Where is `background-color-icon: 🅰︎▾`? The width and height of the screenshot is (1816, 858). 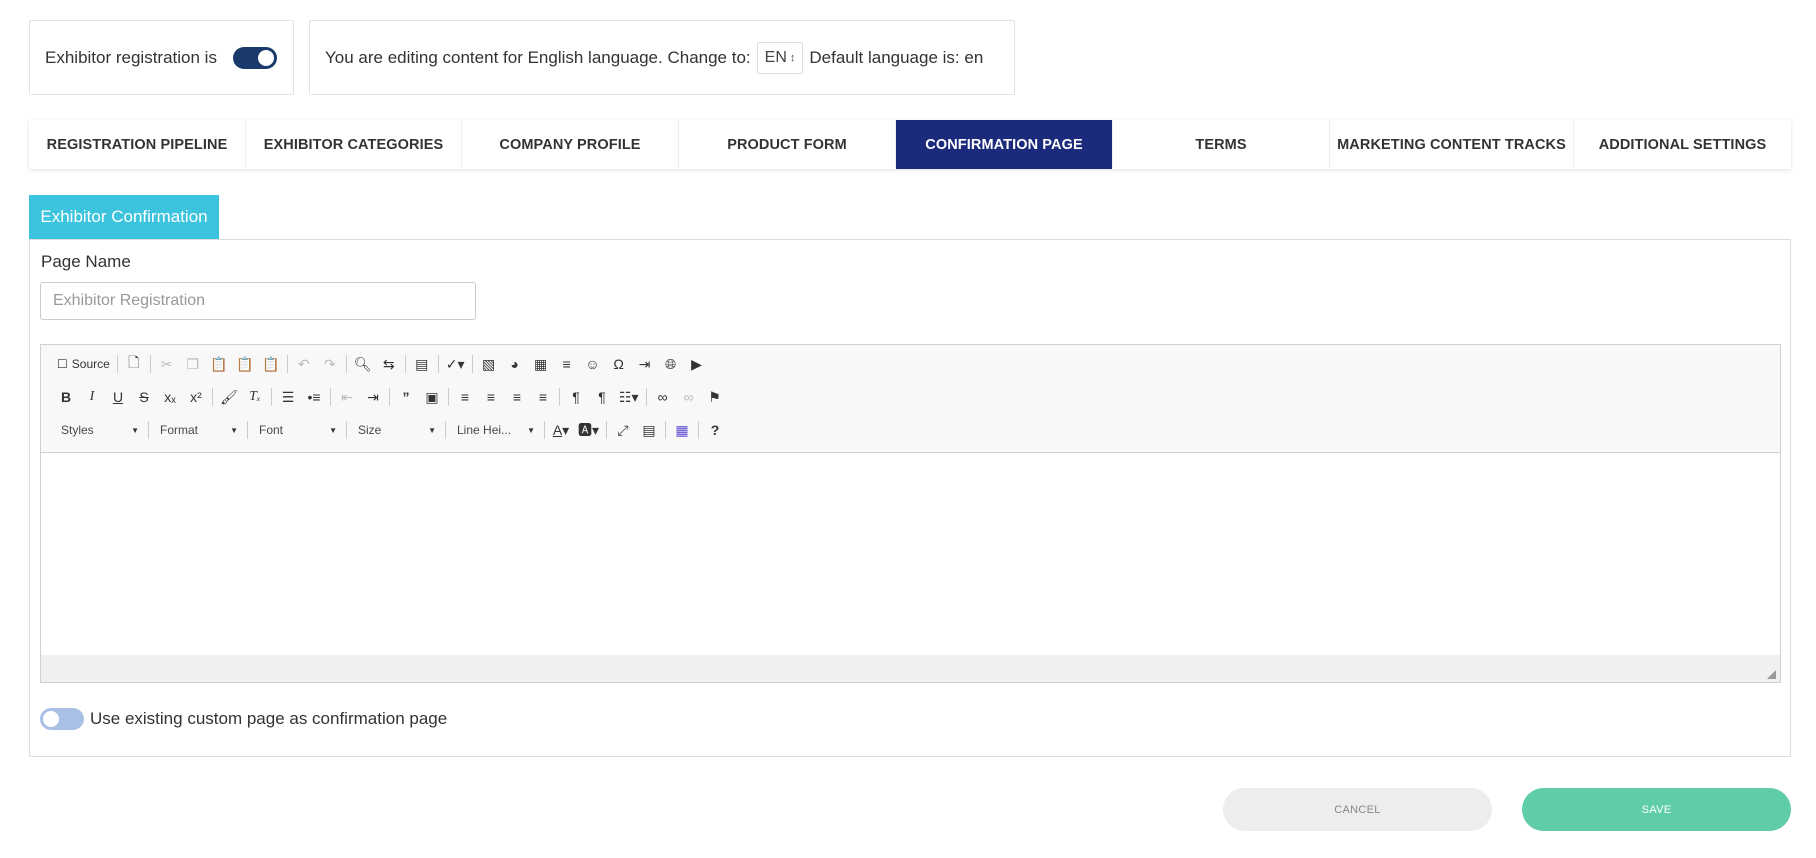
background-color-icon: 🅰︎▾ is located at coordinates (588, 430).